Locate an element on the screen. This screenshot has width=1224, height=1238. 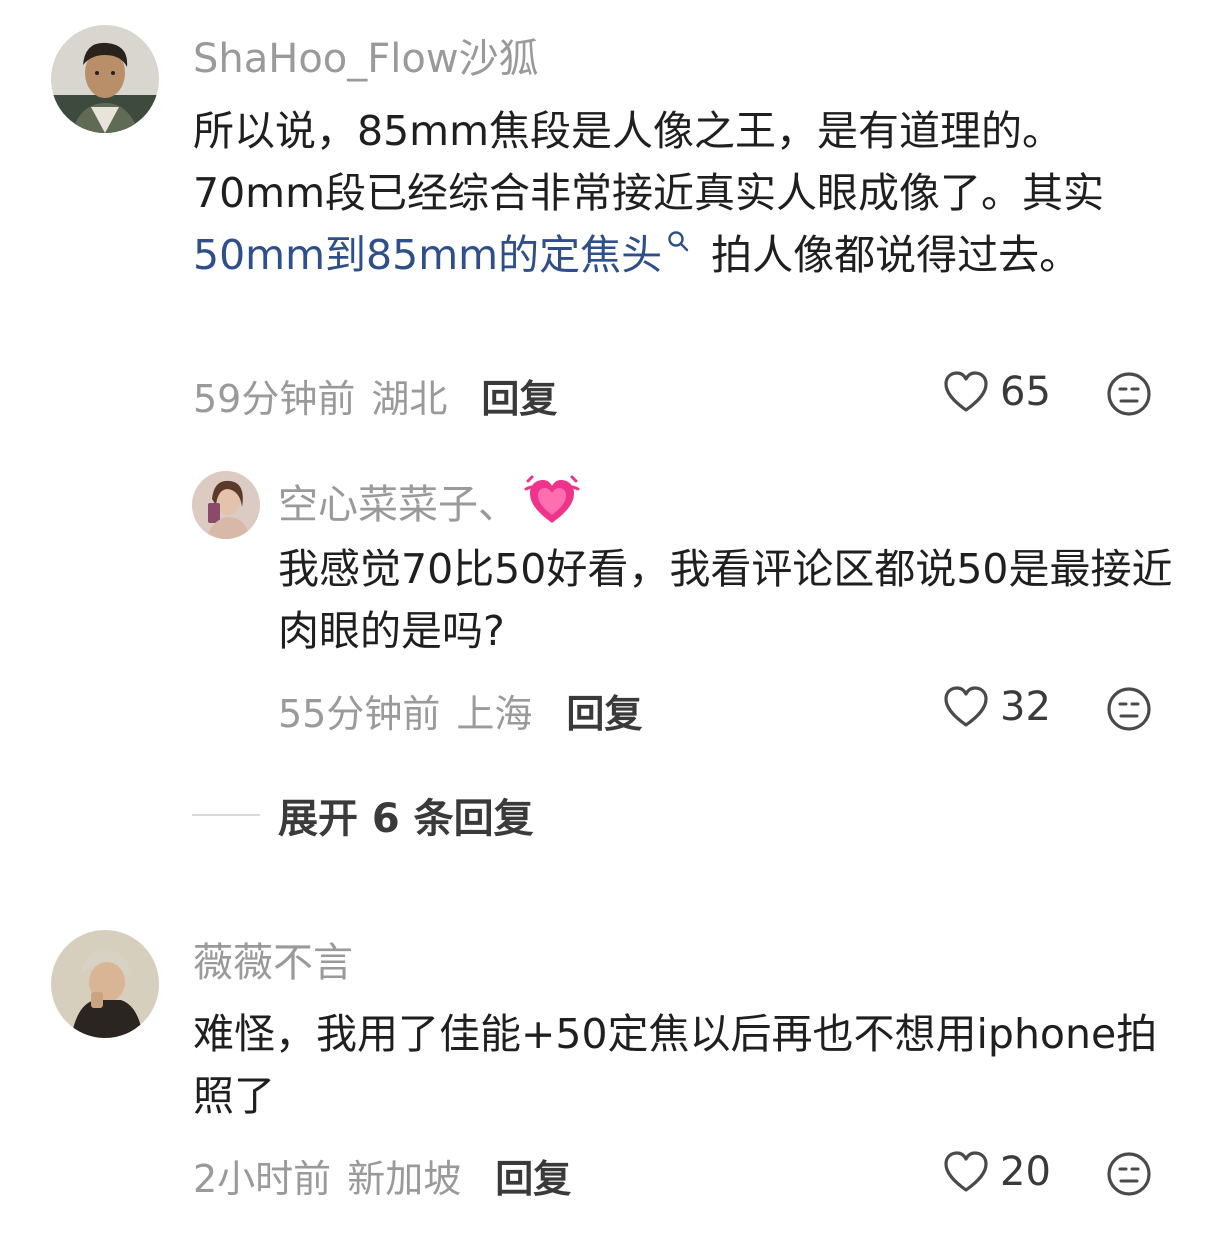
like-count: 32 is located at coordinates (1025, 707).